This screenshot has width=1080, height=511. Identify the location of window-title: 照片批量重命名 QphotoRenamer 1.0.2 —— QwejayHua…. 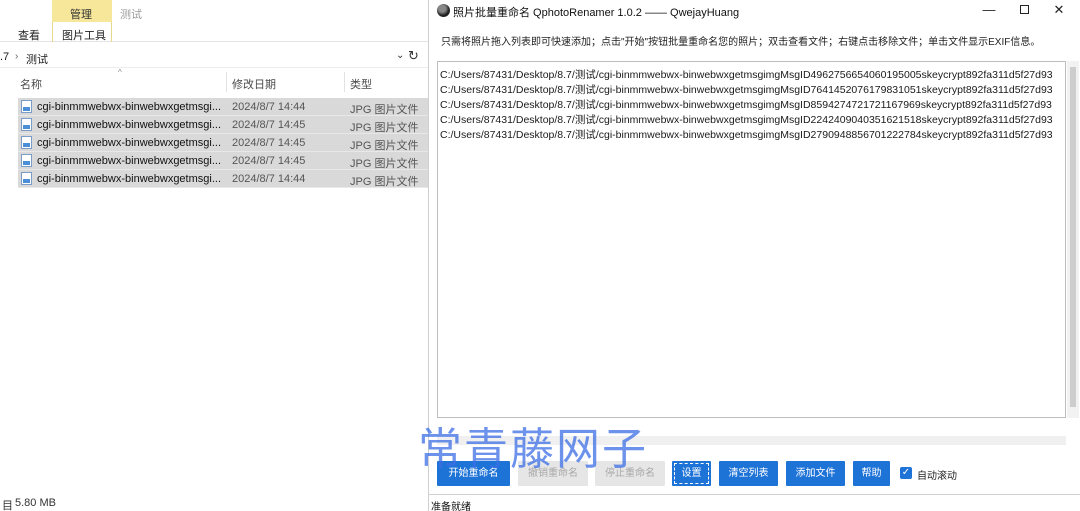
(596, 13).